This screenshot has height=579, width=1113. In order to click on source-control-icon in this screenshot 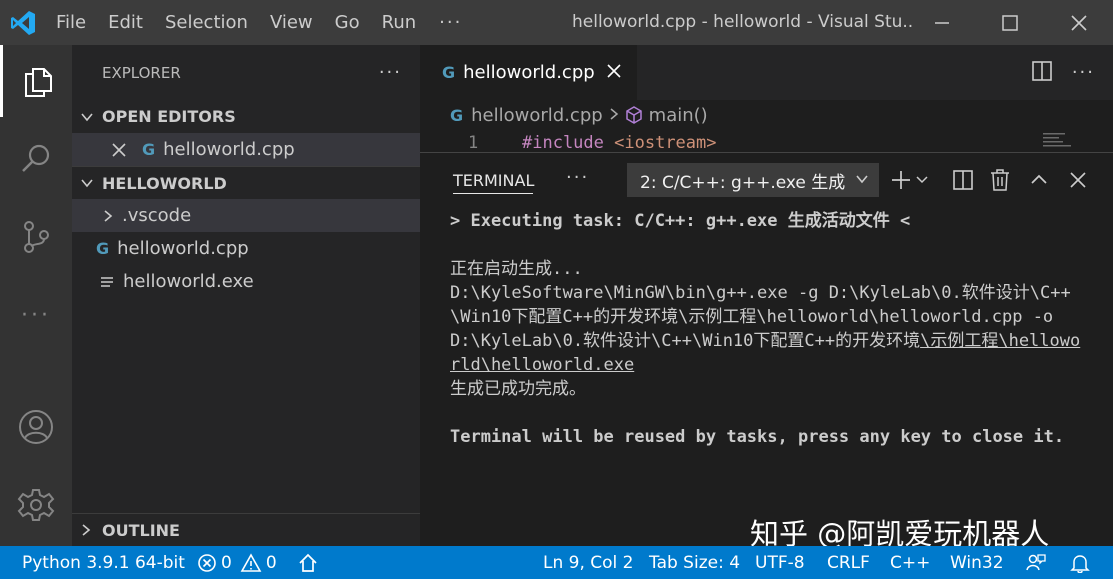, I will do `click(36, 237)`.